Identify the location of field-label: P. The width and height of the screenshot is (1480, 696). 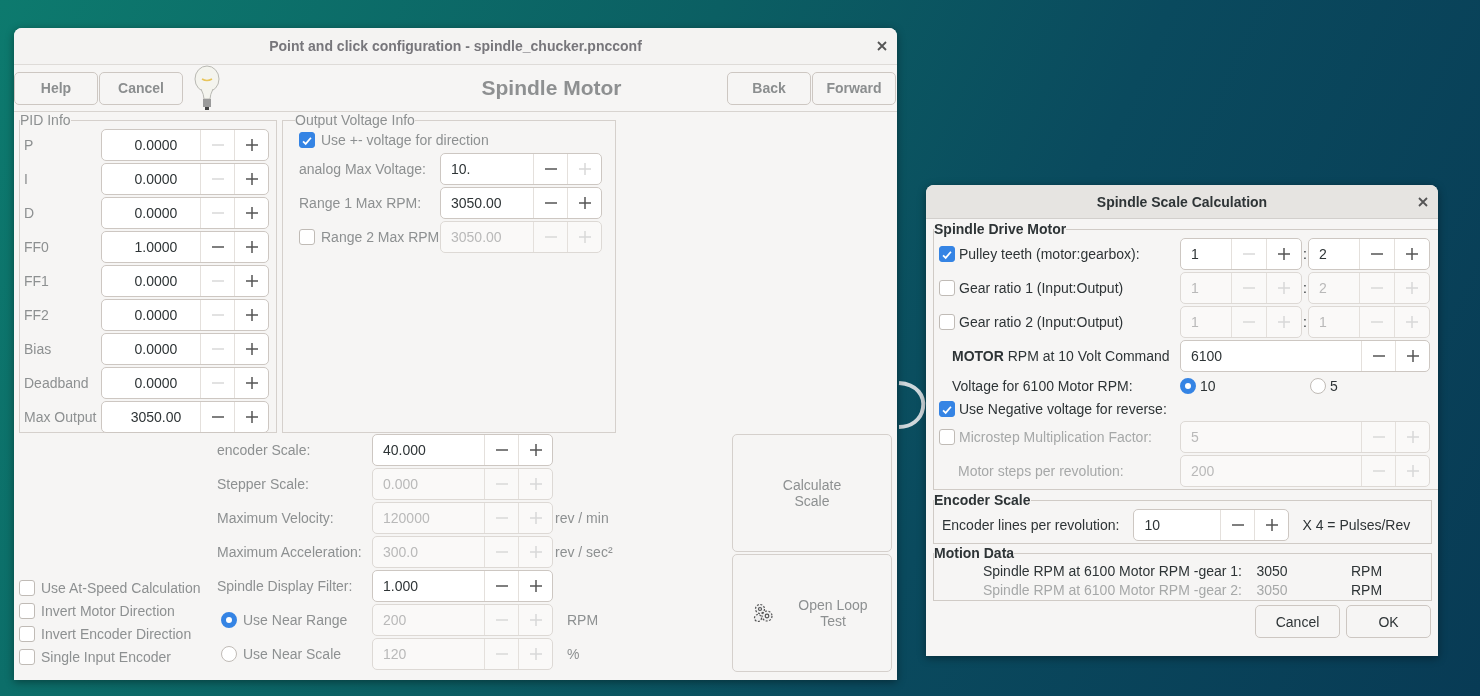
(29, 145).